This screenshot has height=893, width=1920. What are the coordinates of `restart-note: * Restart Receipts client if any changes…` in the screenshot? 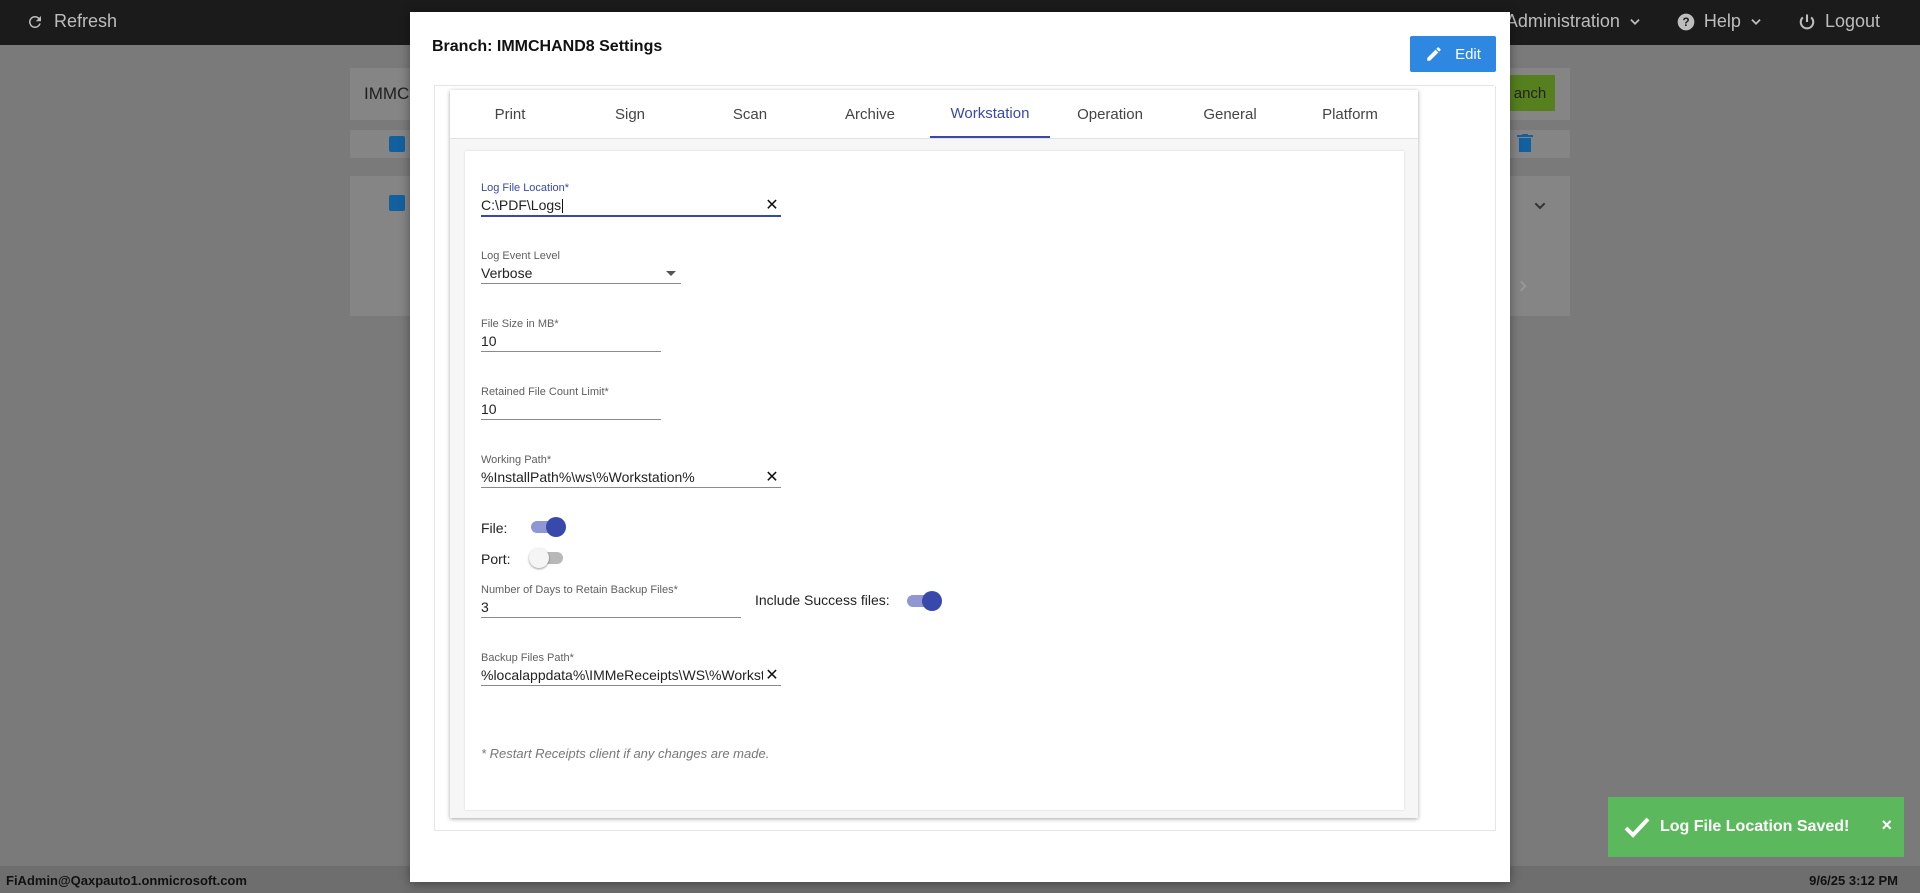 It's located at (625, 753).